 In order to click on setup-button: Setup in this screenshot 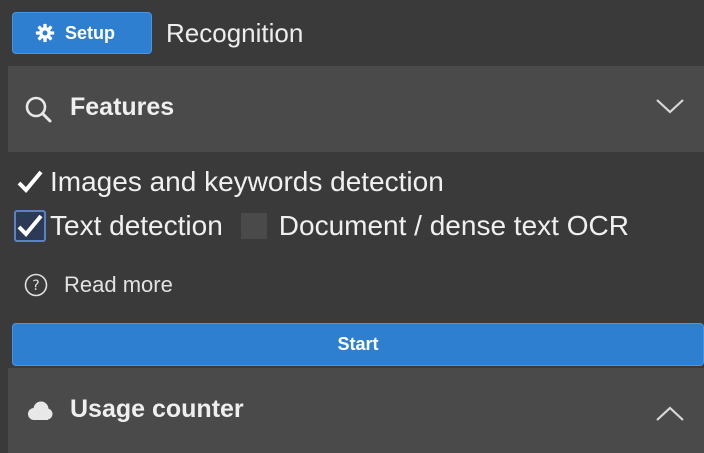, I will do `click(82, 33)`.